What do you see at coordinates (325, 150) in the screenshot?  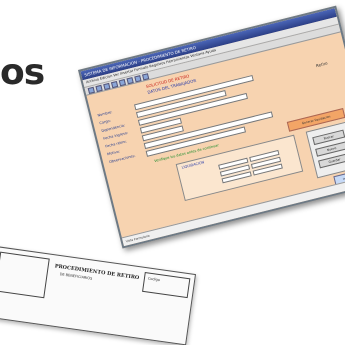 I see `side-actions: Buscar Nuevo Guardar` at bounding box center [325, 150].